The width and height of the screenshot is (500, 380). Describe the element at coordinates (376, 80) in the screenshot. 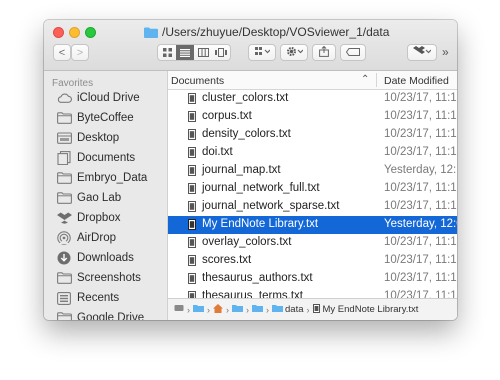

I see `column-divider` at that location.